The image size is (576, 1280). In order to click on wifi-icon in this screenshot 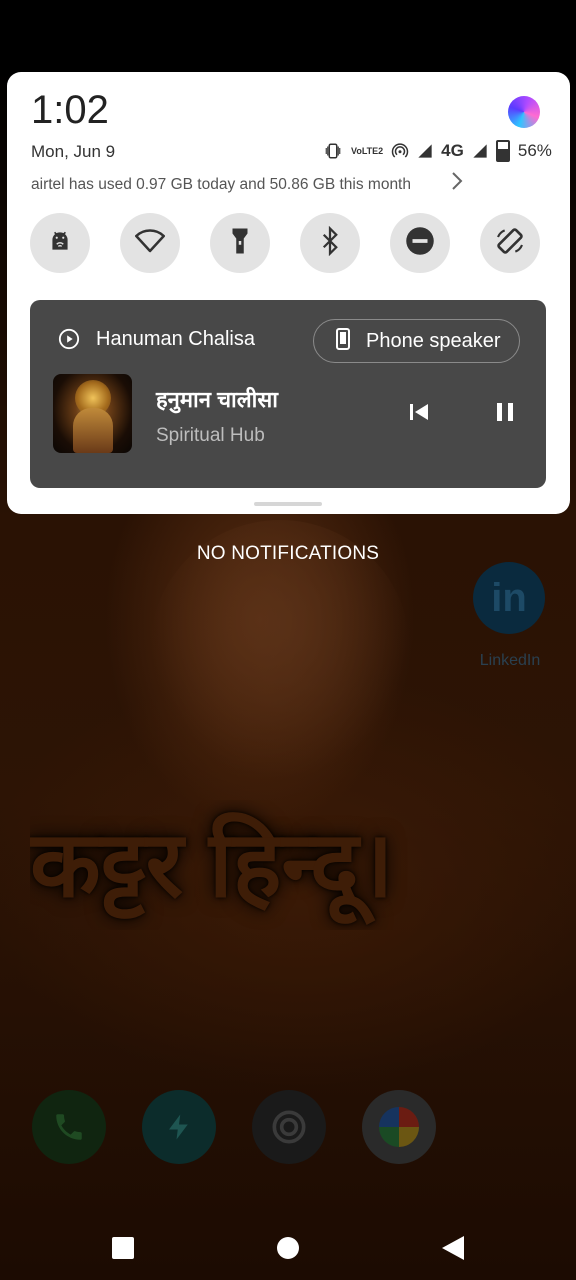, I will do `click(150, 243)`.